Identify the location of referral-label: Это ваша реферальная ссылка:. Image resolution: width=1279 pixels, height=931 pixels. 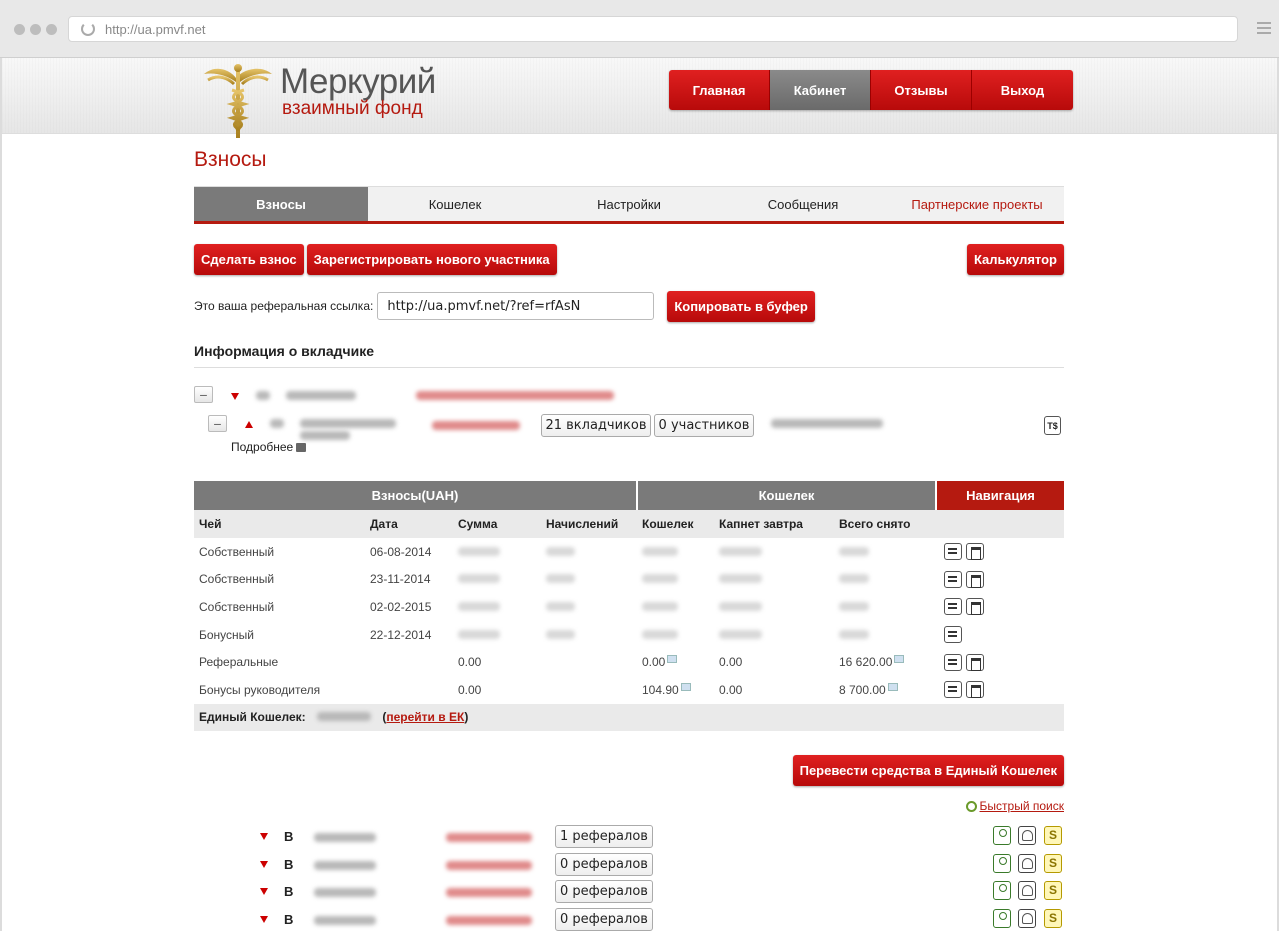
(284, 306).